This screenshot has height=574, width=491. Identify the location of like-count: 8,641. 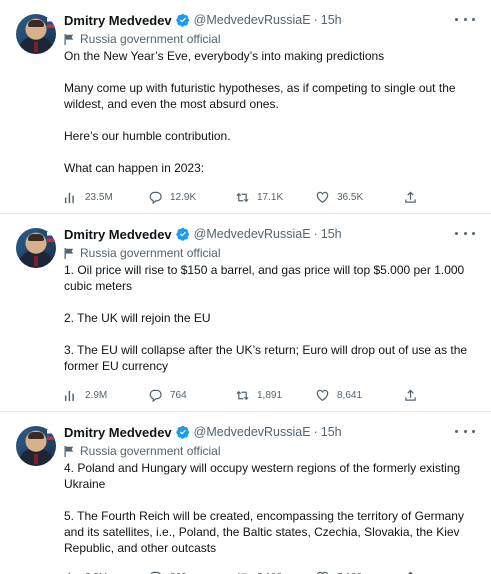
(350, 395).